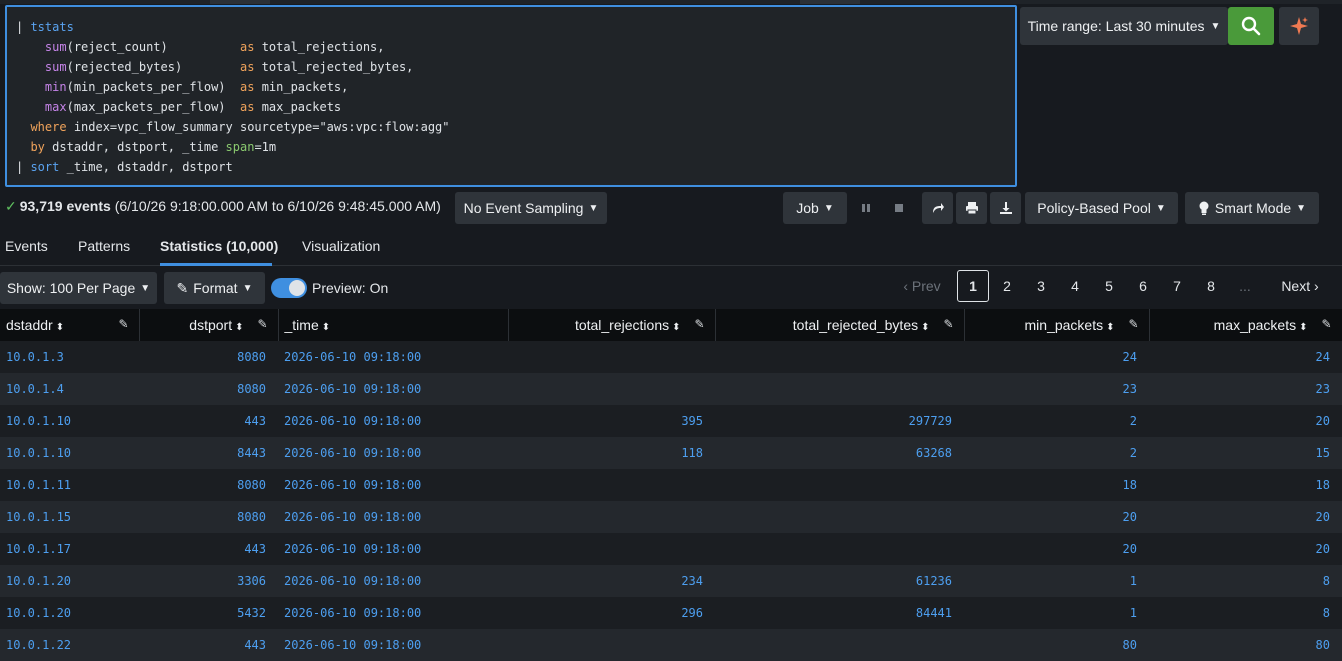  What do you see at coordinates (611, 581) in the screenshot?
I see `cell-total-rejections: 234` at bounding box center [611, 581].